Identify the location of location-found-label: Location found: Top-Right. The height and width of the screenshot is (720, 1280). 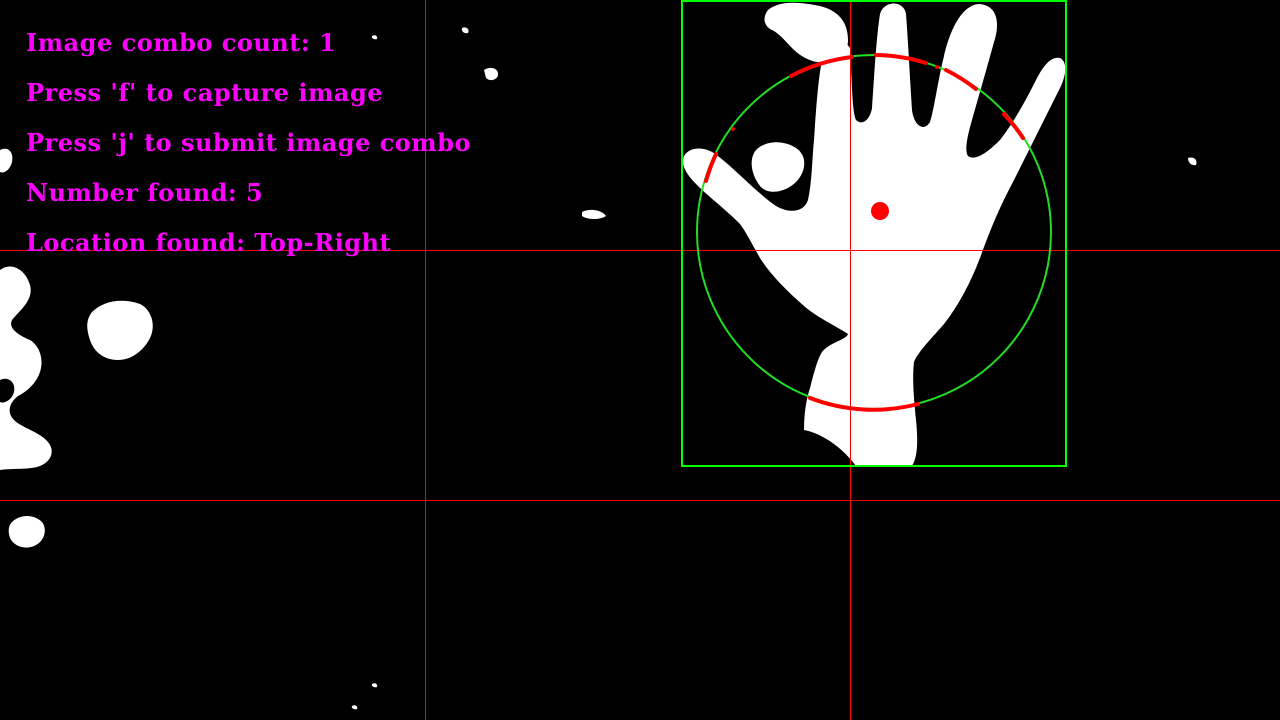
(209, 242).